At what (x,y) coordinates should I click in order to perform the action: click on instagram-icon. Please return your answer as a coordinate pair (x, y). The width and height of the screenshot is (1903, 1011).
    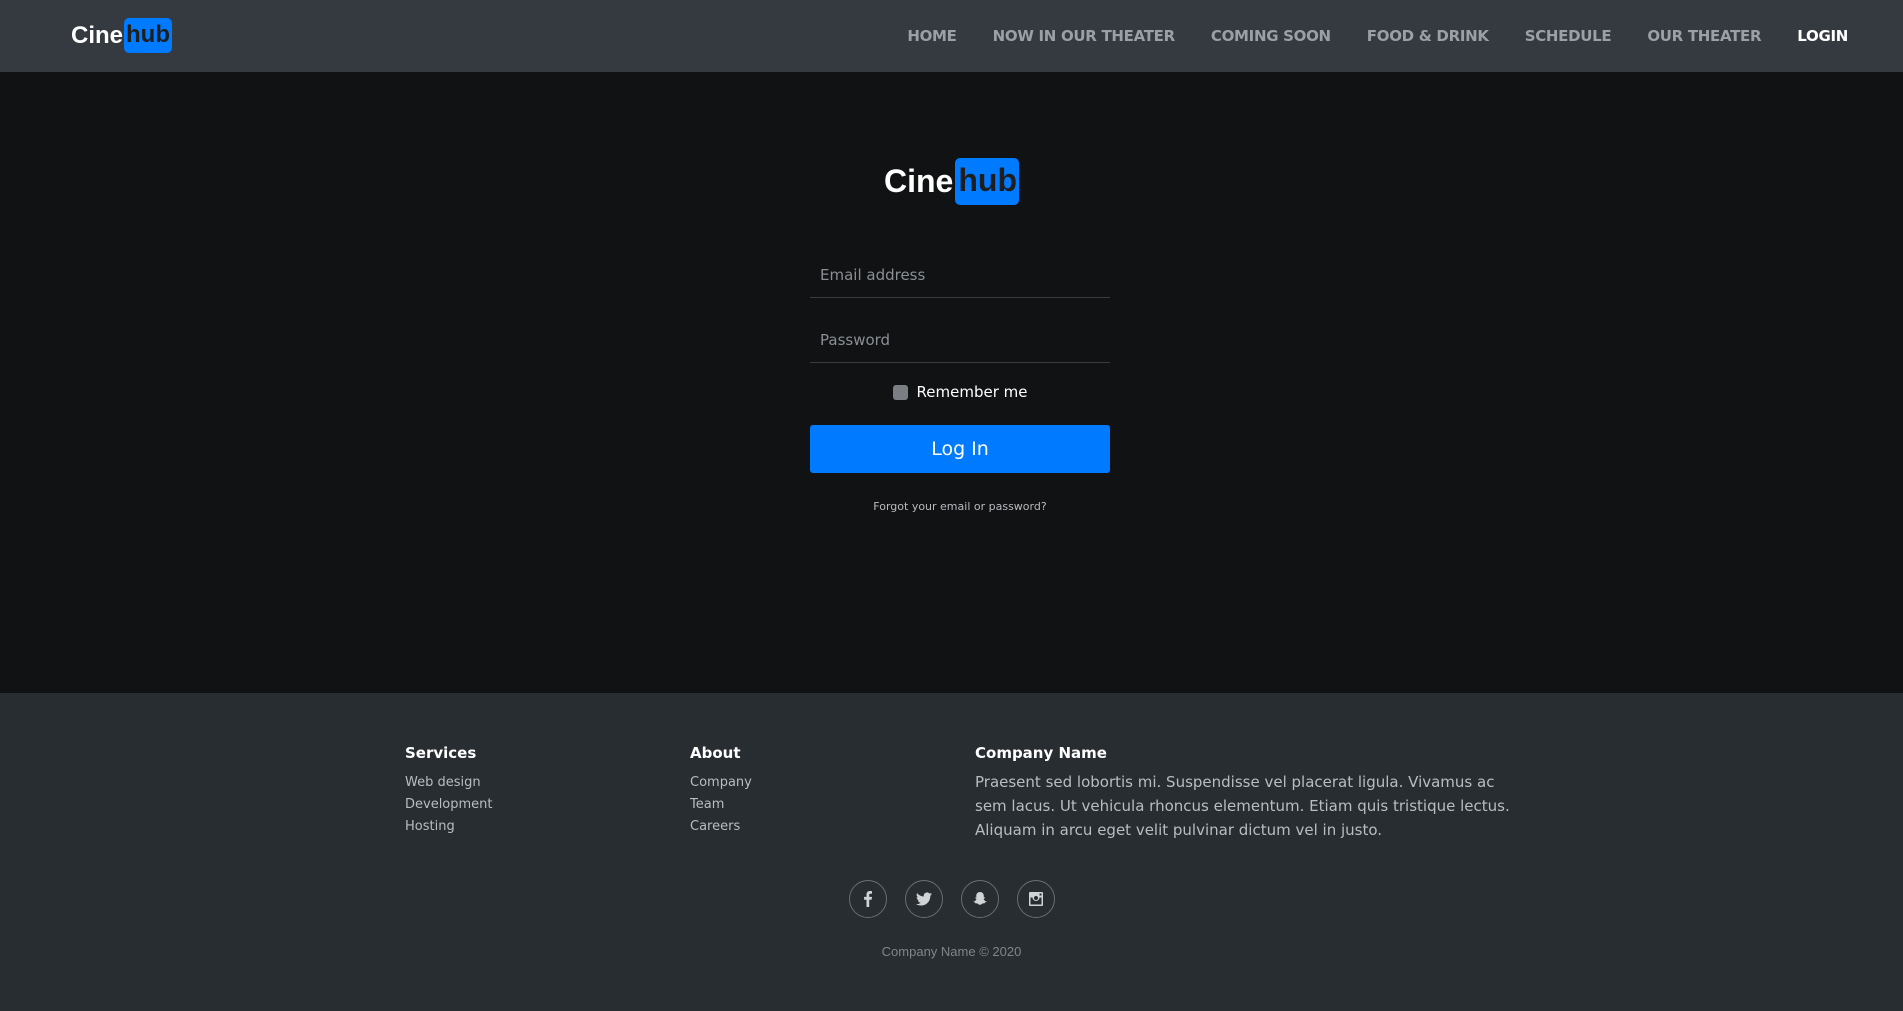
    Looking at the image, I should click on (1035, 899).